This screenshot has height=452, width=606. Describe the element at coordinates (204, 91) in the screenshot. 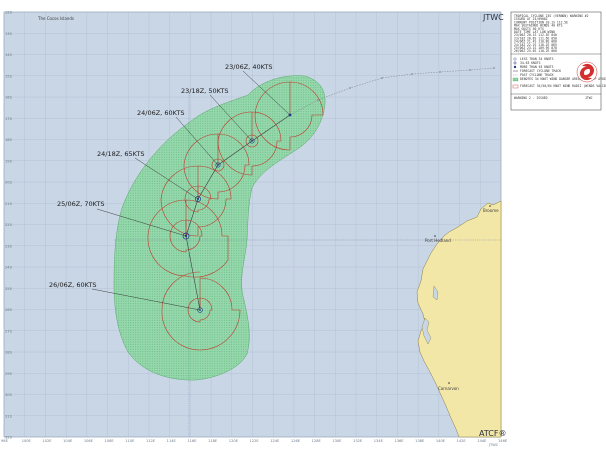

I see `label-23-18z: 23/18Z, 50KTS` at that location.